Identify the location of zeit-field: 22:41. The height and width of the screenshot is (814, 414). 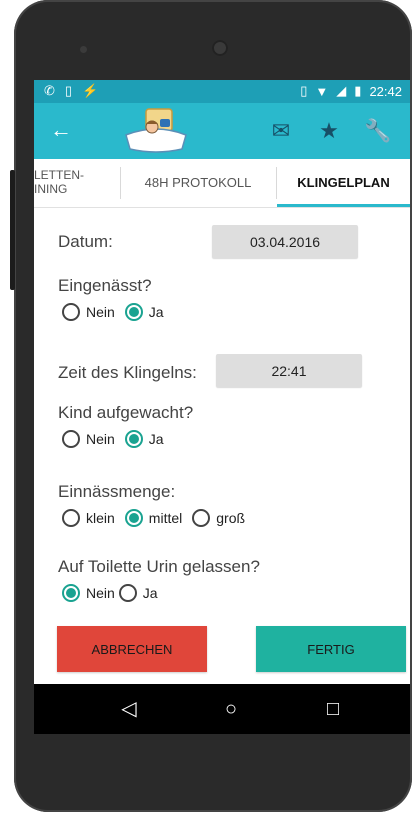
(289, 370).